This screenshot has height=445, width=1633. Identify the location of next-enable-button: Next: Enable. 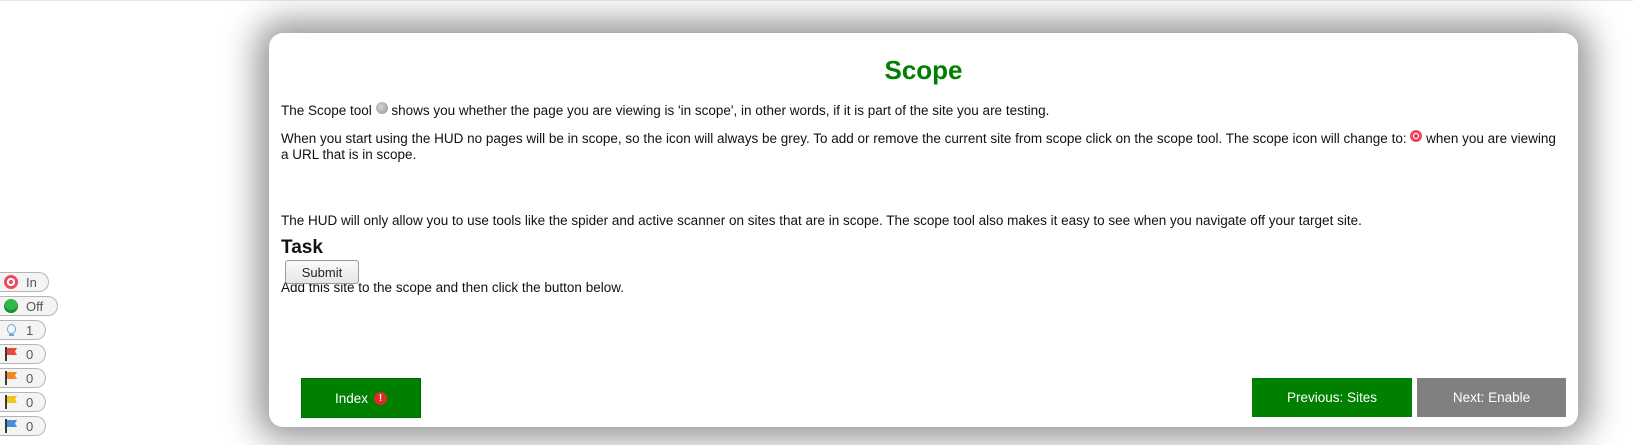
(1491, 397).